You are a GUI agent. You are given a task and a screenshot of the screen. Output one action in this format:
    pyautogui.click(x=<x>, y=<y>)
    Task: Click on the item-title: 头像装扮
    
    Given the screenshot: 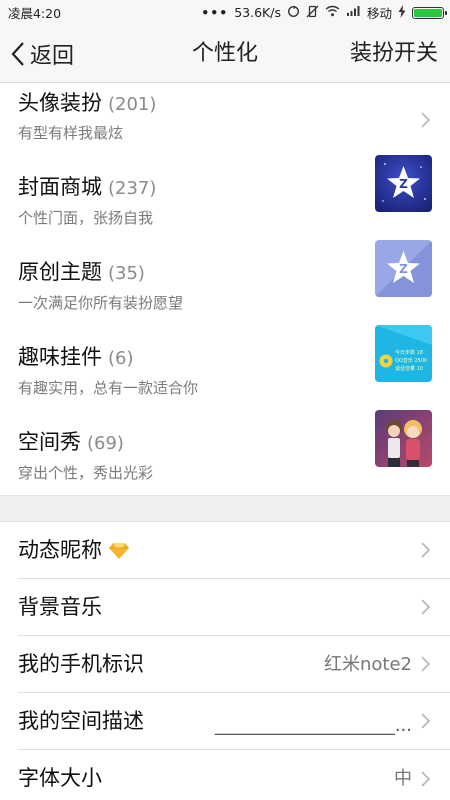 What is the action you would take?
    pyautogui.click(x=60, y=103)
    